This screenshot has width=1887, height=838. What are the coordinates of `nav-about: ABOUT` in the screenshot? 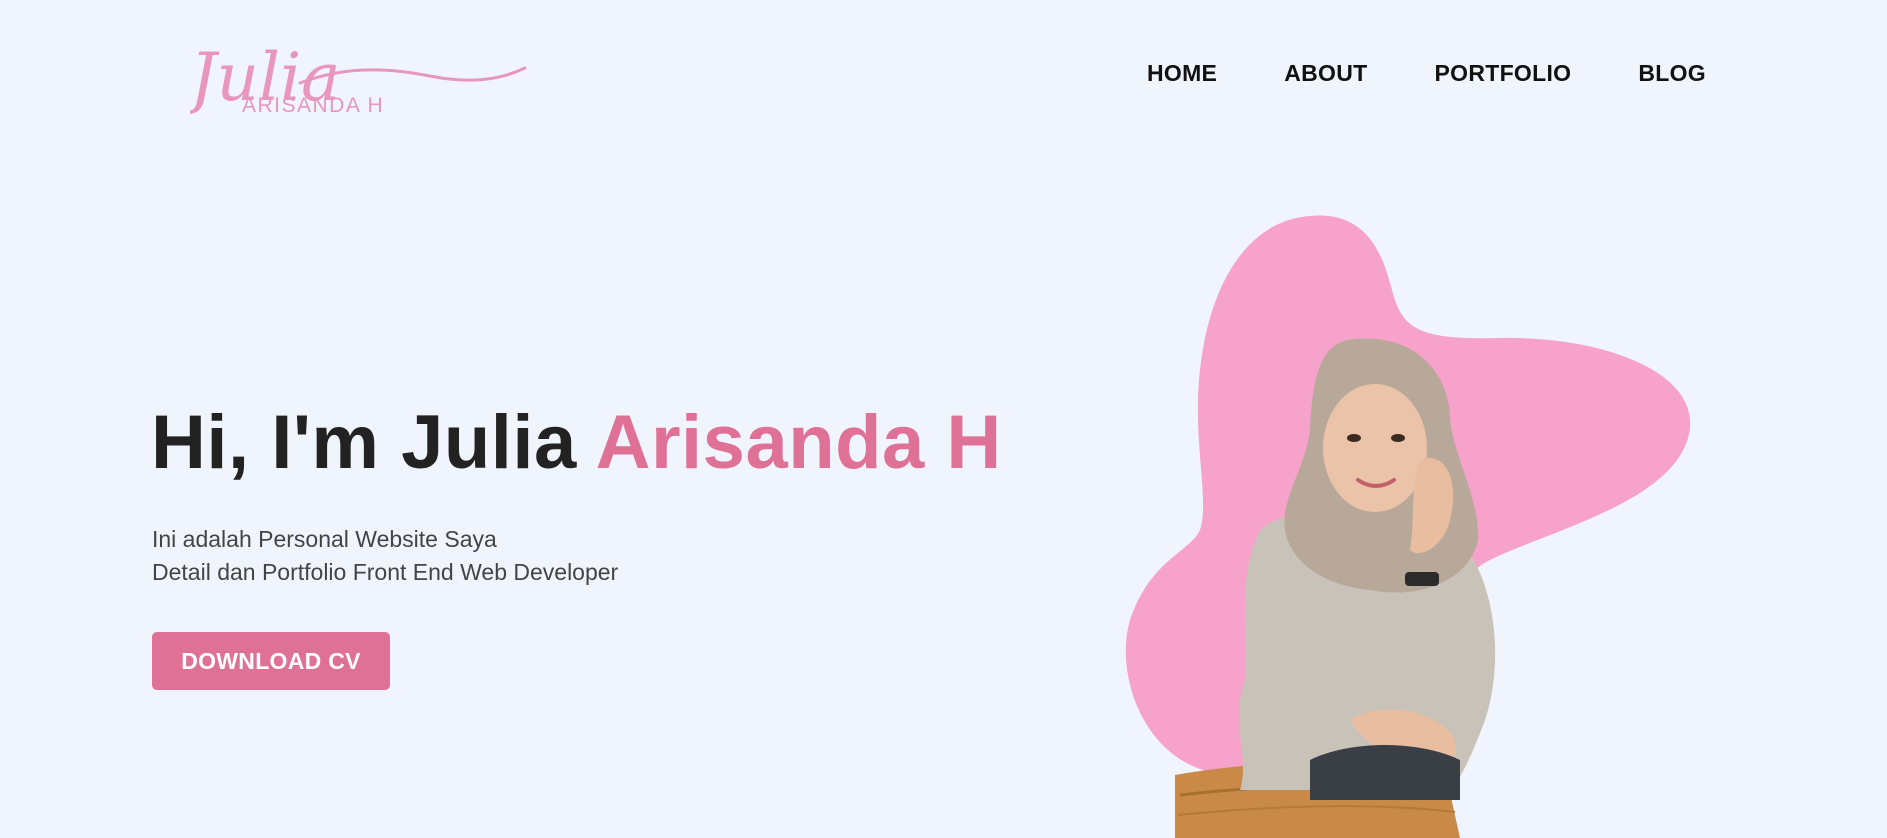 It's located at (1325, 73).